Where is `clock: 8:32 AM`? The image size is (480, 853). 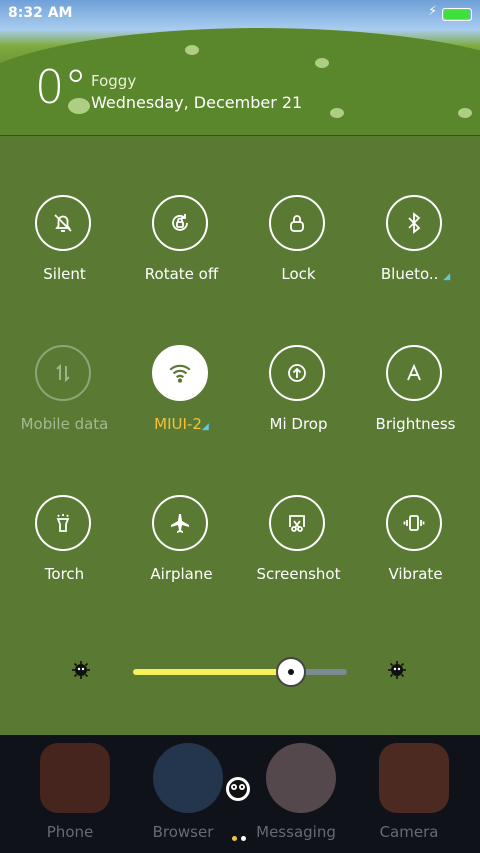 clock: 8:32 AM is located at coordinates (40, 13).